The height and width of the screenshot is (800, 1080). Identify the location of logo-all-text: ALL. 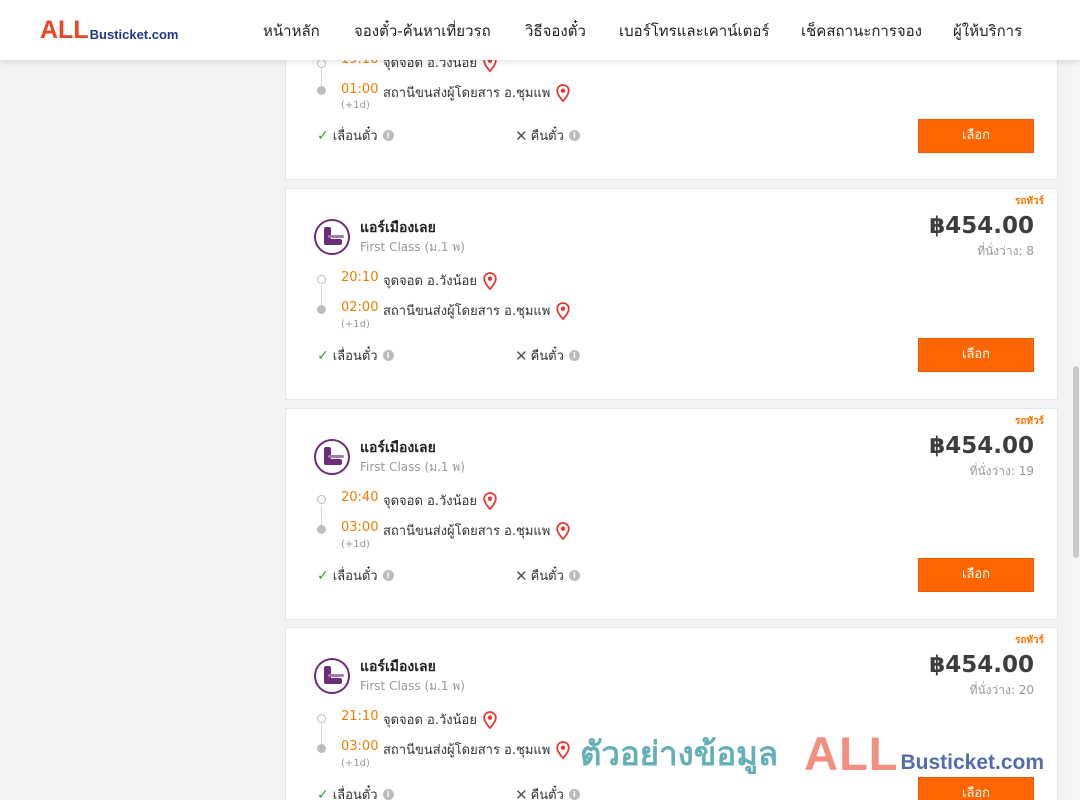
(64, 30).